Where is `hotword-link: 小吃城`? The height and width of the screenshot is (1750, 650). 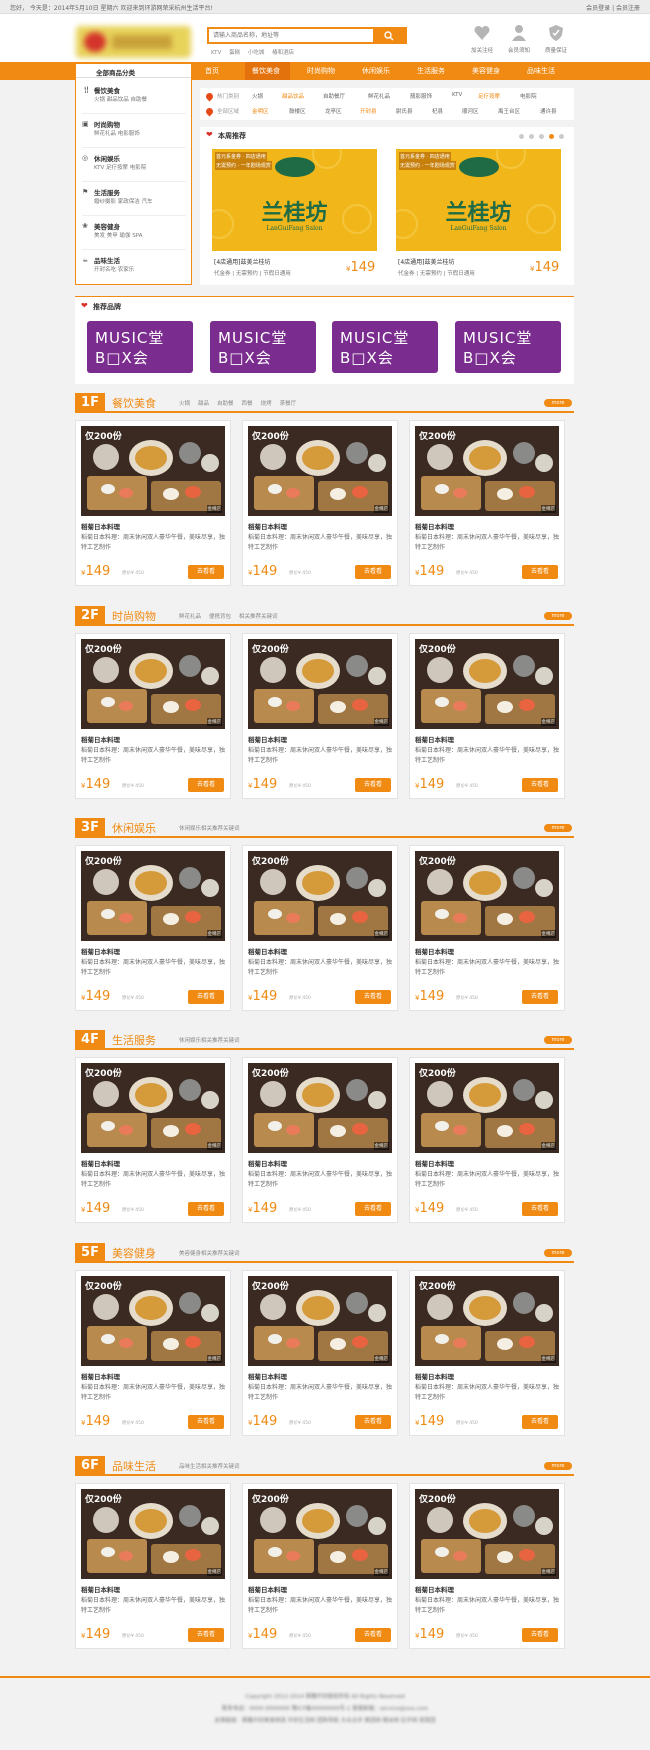 hotword-link: 小吃城 is located at coordinates (256, 53).